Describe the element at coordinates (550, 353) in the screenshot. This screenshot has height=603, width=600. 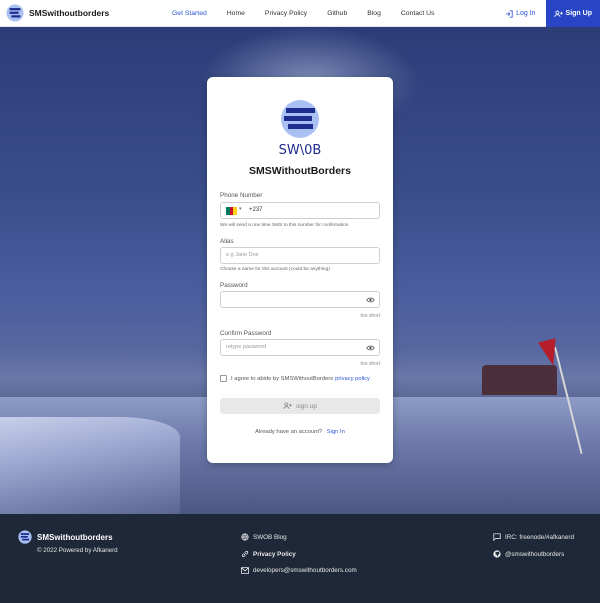
I see `background-flag` at that location.